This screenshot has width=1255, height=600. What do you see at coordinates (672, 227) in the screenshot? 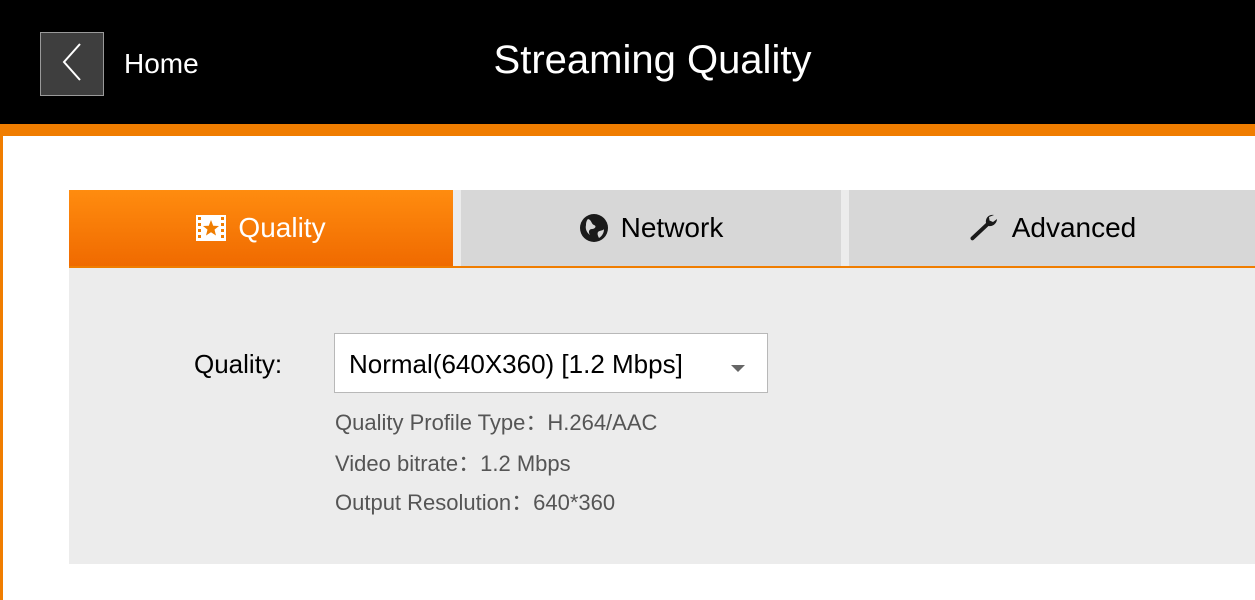
I see `tab-network-label: Network` at bounding box center [672, 227].